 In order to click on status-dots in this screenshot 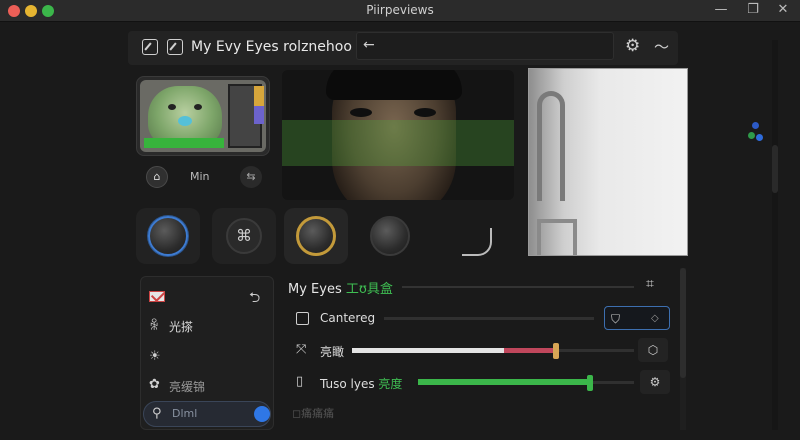, I will do `click(757, 133)`.